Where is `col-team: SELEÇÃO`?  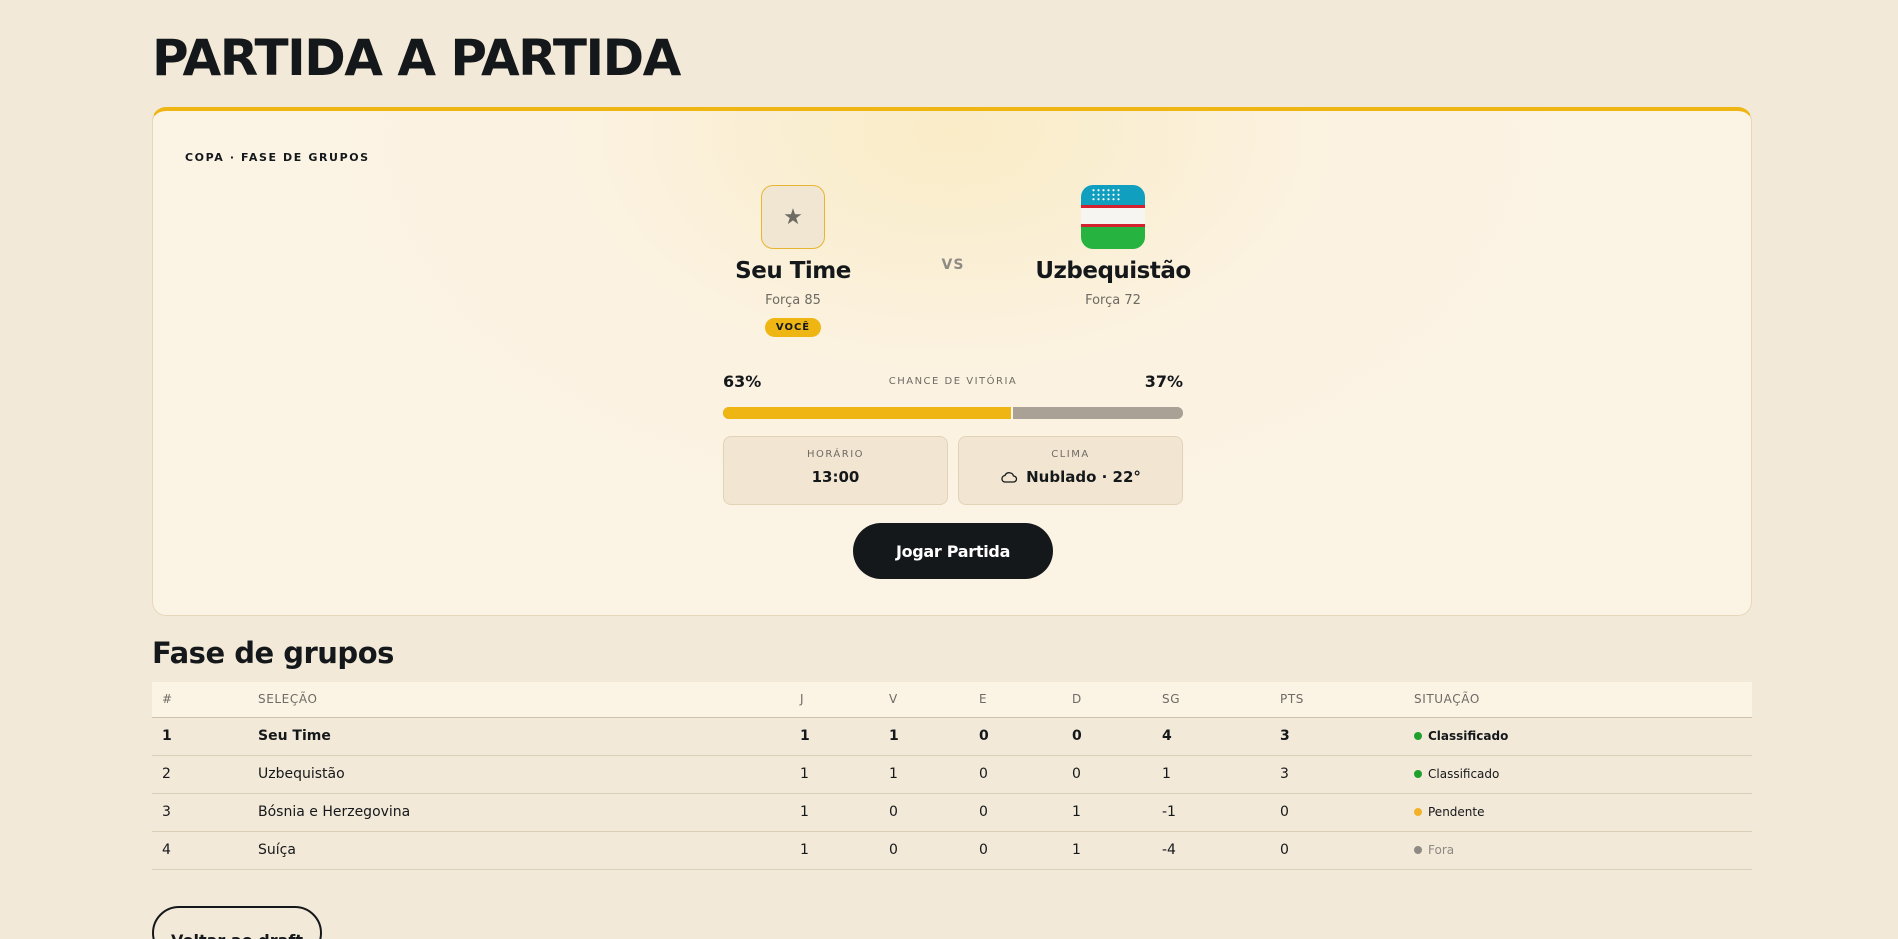
col-team: SELEÇÃO is located at coordinates (529, 700).